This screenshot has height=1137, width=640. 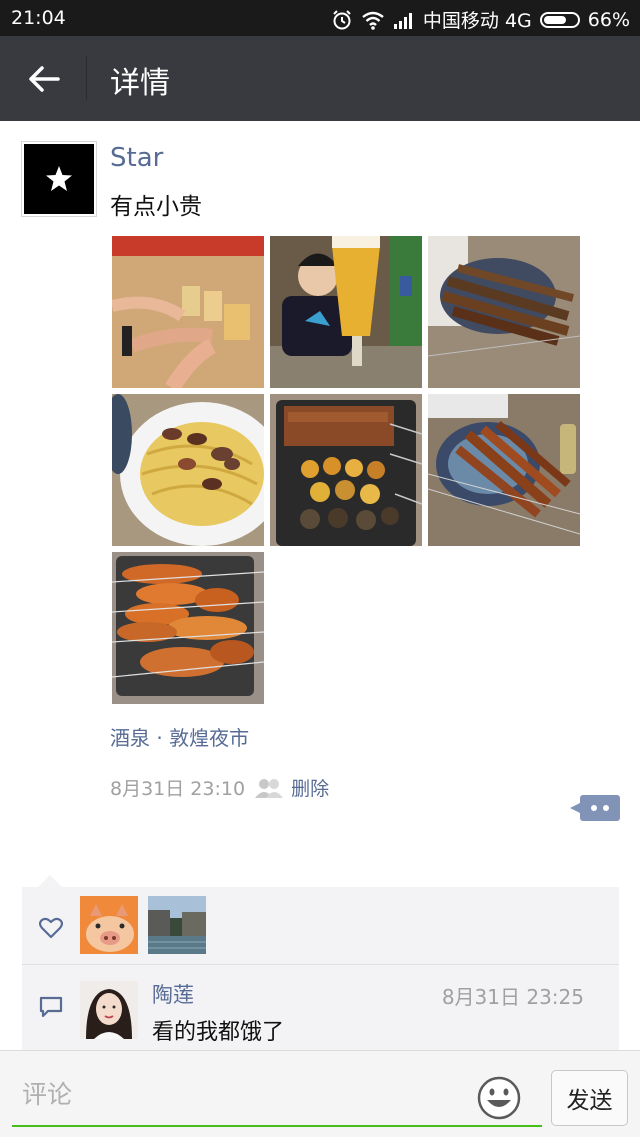 I want to click on comment-icon, so click(x=51, y=1009).